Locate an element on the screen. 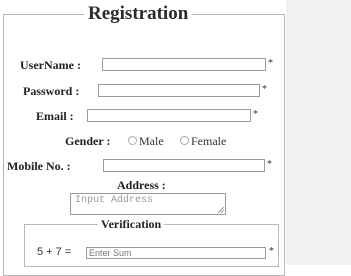 This screenshot has height=276, width=351. gender-female-label: Female is located at coordinates (209, 141).